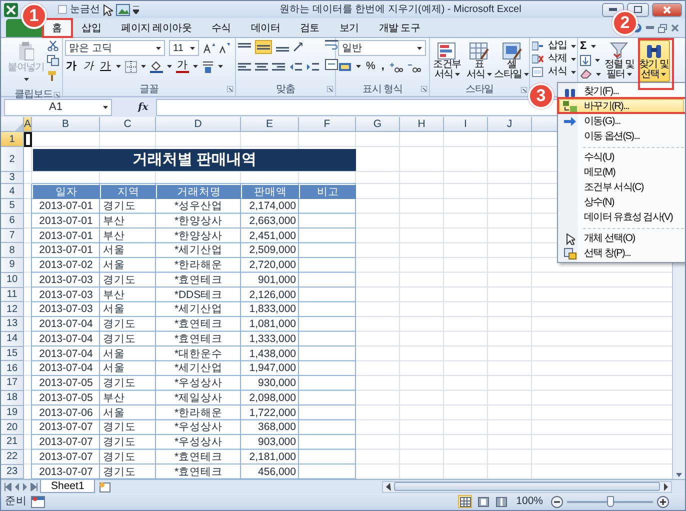 The height and width of the screenshot is (511, 686). What do you see at coordinates (12, 354) in the screenshot?
I see `row-header: 15` at bounding box center [12, 354].